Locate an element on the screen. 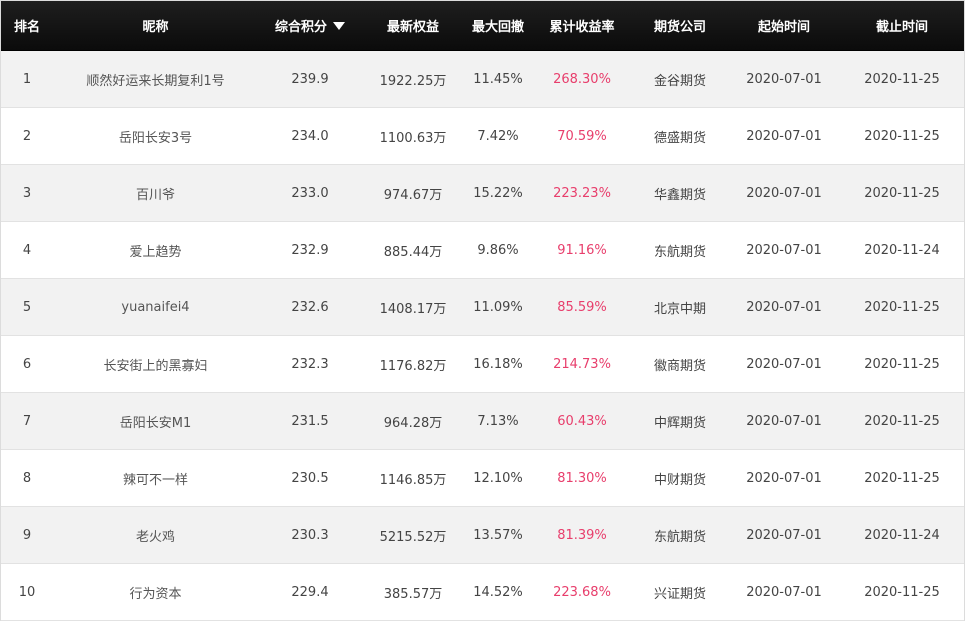 The height and width of the screenshot is (621, 965). nickname-cell: 老火鸡 is located at coordinates (155, 535).